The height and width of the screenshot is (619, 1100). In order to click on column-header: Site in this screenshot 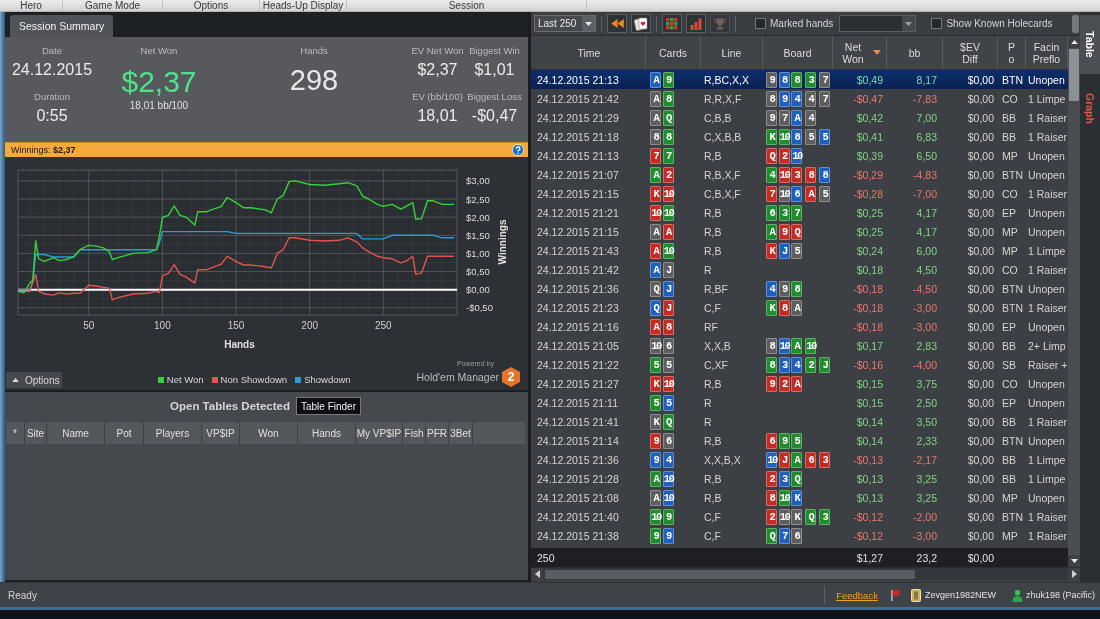, I will do `click(36, 433)`.